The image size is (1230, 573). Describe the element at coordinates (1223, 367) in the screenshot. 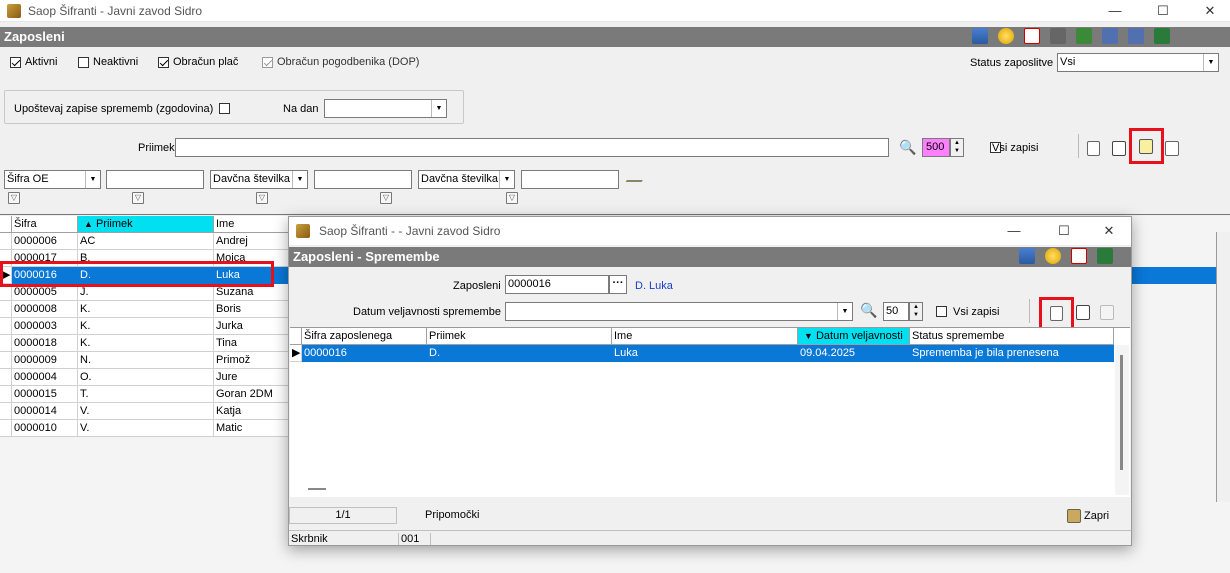

I see `main-grid-scrollbar` at that location.